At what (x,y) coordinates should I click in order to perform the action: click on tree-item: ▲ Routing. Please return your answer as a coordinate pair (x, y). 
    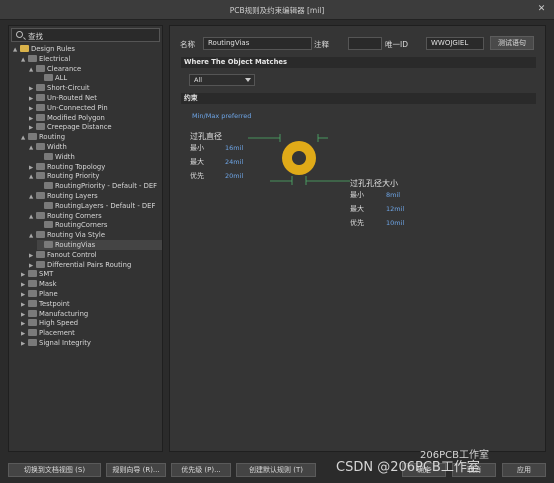
    Looking at the image, I should click on (91, 137).